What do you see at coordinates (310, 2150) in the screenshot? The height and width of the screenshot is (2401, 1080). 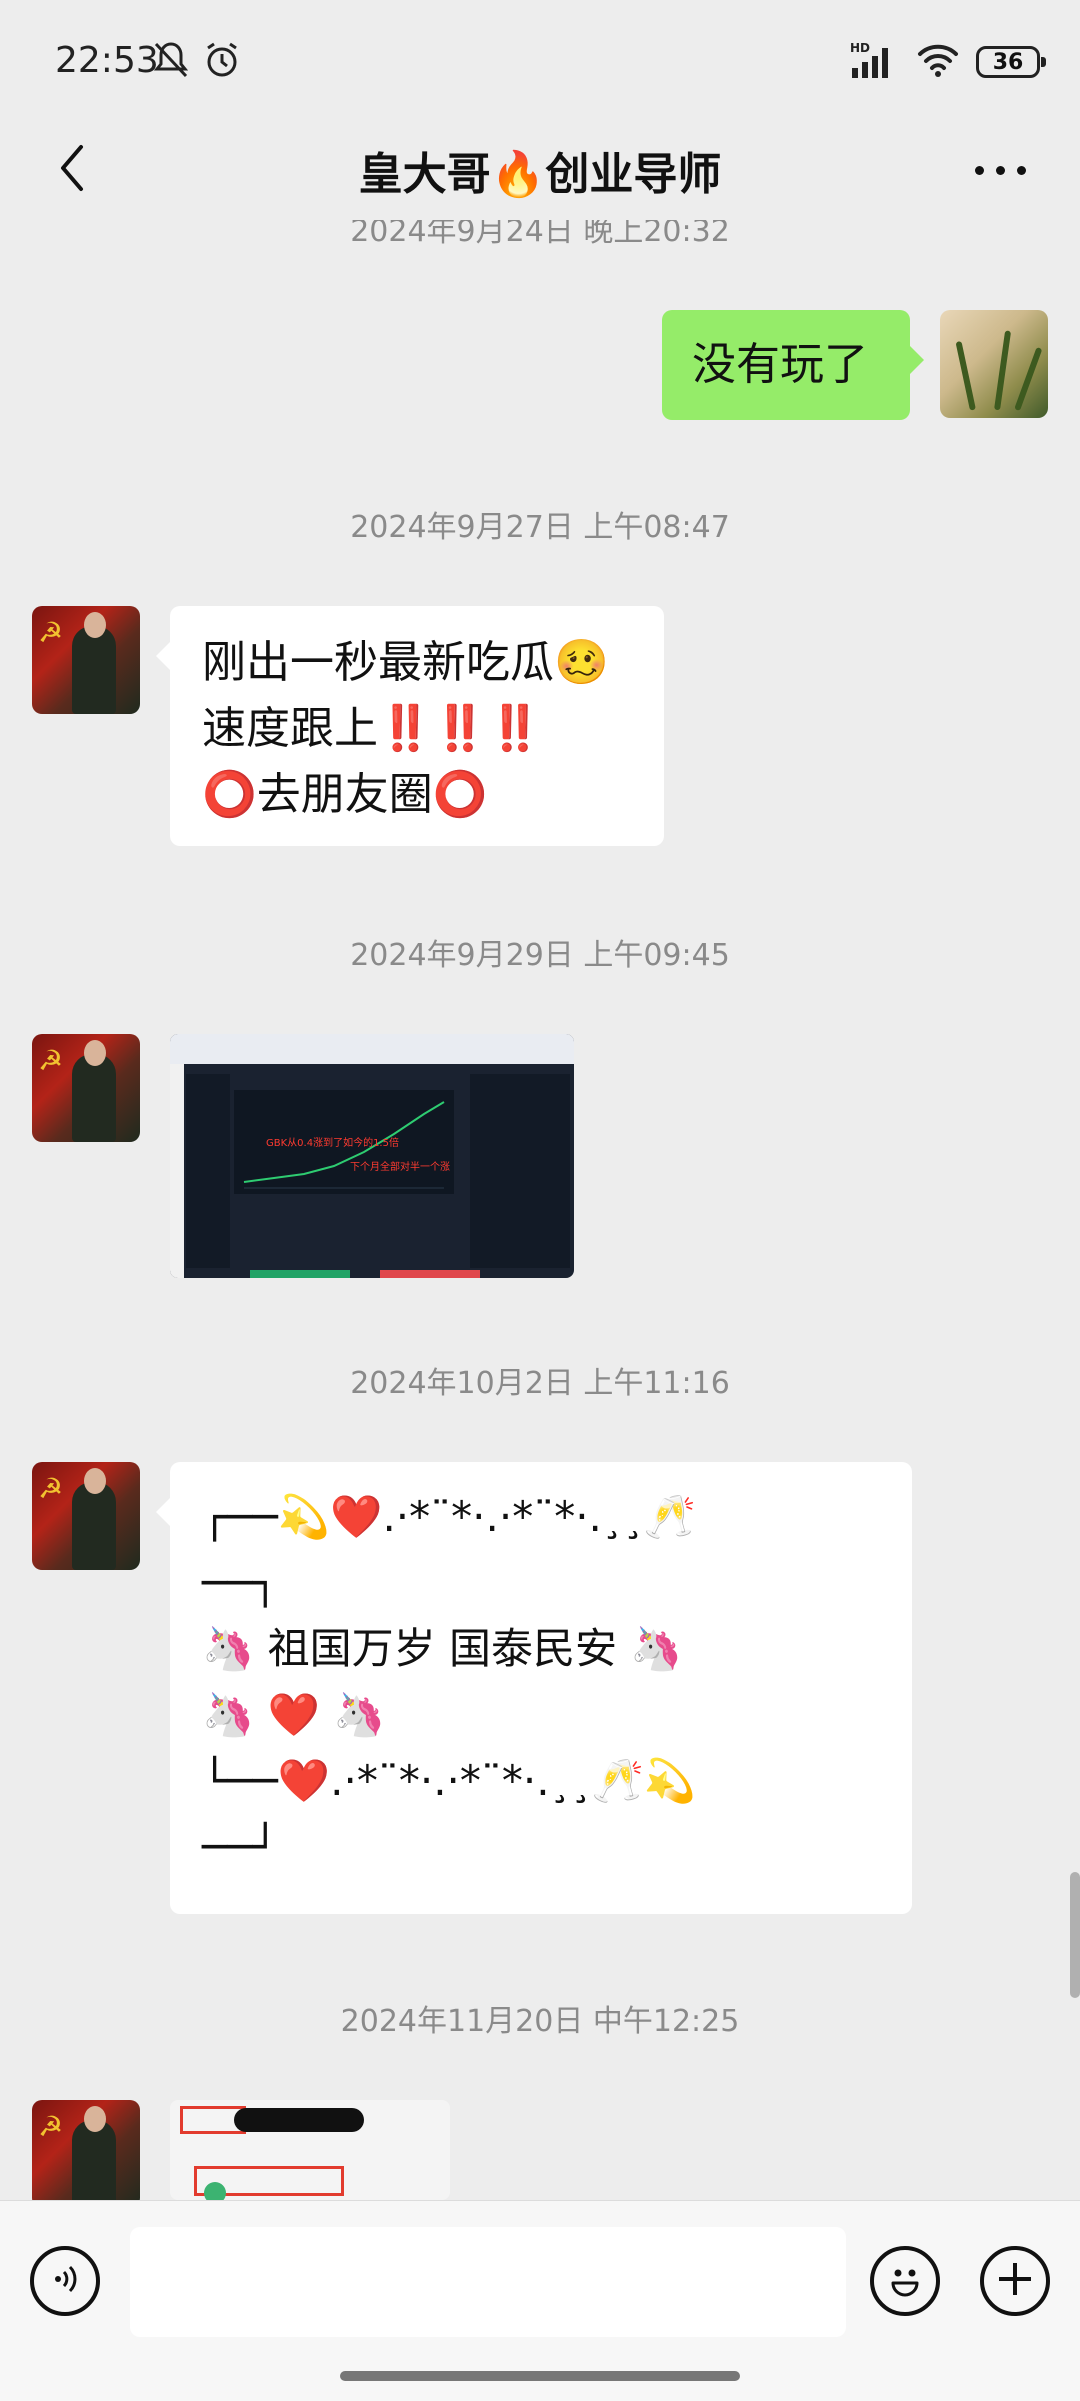 I see `image-message-screenshot` at bounding box center [310, 2150].